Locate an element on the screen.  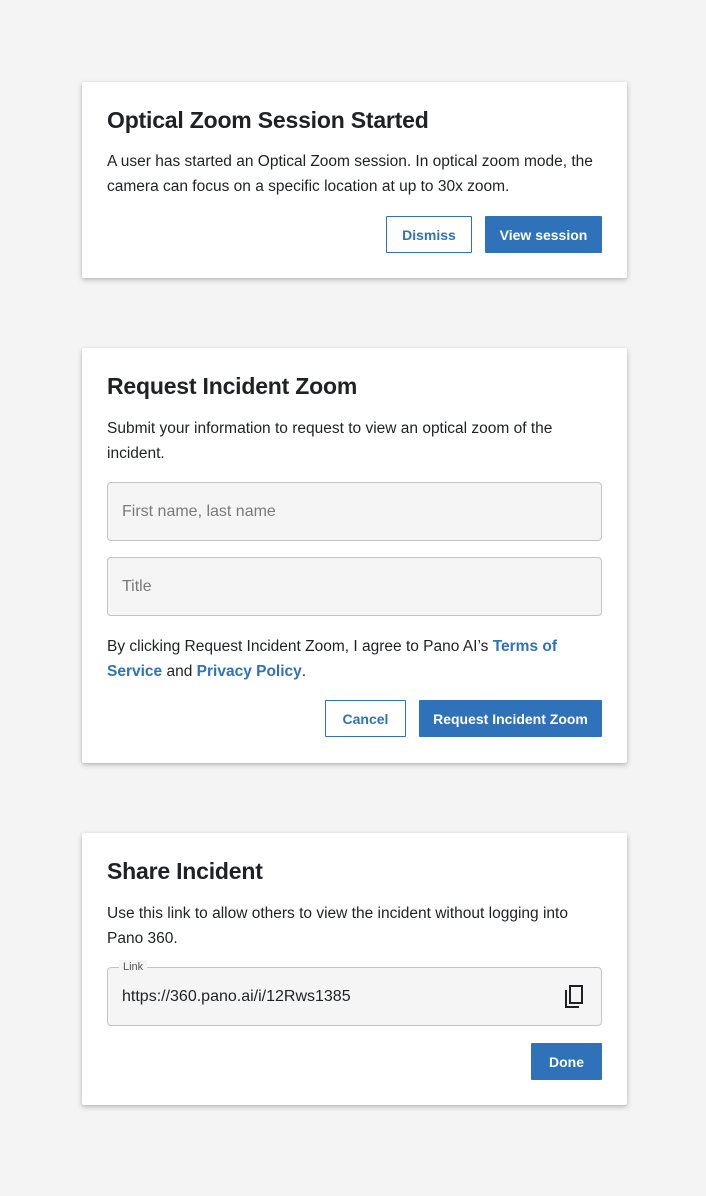
link-field: Link is located at coordinates (354, 993).